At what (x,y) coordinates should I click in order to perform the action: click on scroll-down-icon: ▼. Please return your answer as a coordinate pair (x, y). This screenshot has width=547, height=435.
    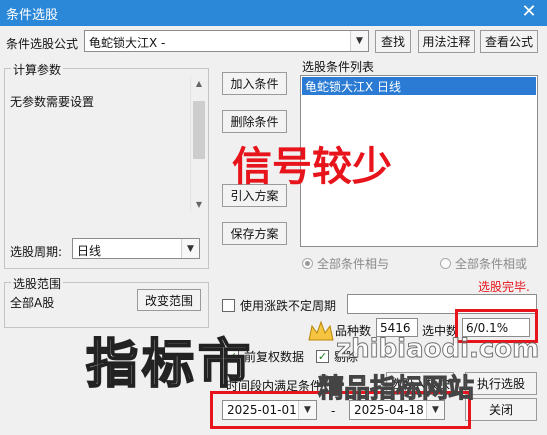
    Looking at the image, I should click on (199, 204).